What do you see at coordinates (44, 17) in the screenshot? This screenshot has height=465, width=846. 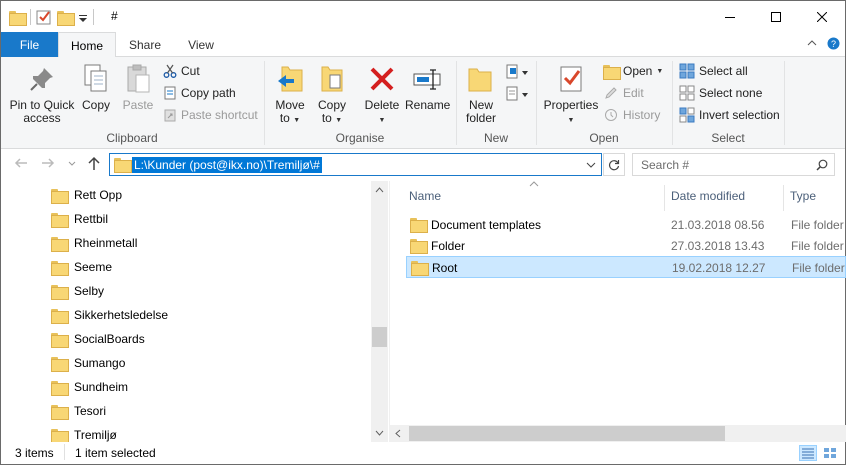 I see `properties-check-icon` at bounding box center [44, 17].